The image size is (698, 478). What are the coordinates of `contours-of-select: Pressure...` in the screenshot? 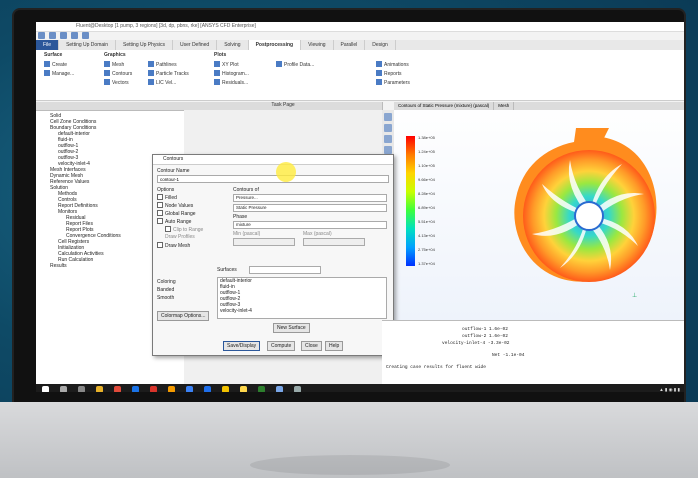 It's located at (310, 198).